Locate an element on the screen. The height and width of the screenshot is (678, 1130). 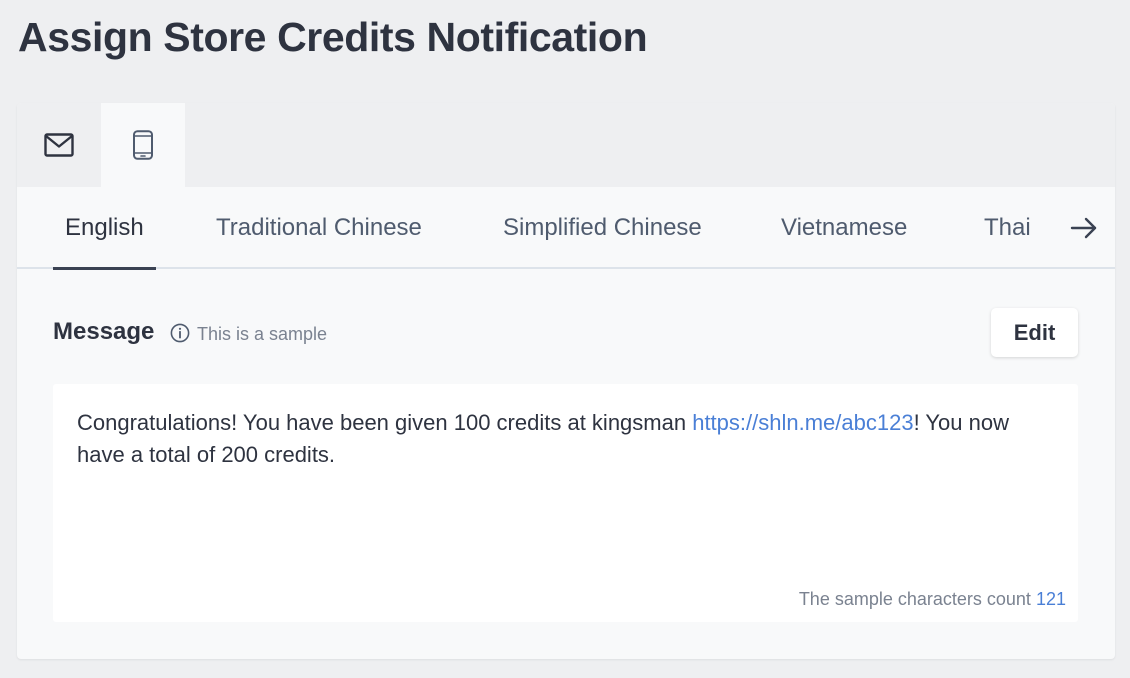
tab-thai: Thai is located at coordinates (1007, 228).